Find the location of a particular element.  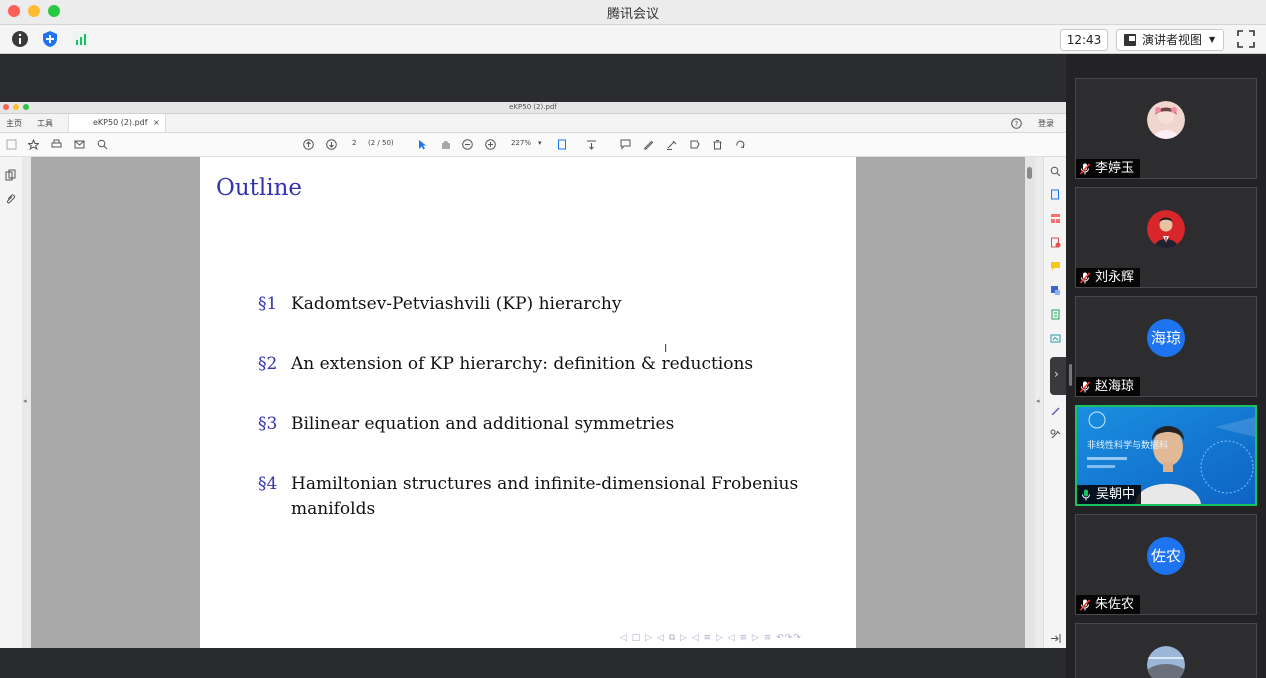

participant-name-bar: 李婷玉 is located at coordinates (1108, 168).